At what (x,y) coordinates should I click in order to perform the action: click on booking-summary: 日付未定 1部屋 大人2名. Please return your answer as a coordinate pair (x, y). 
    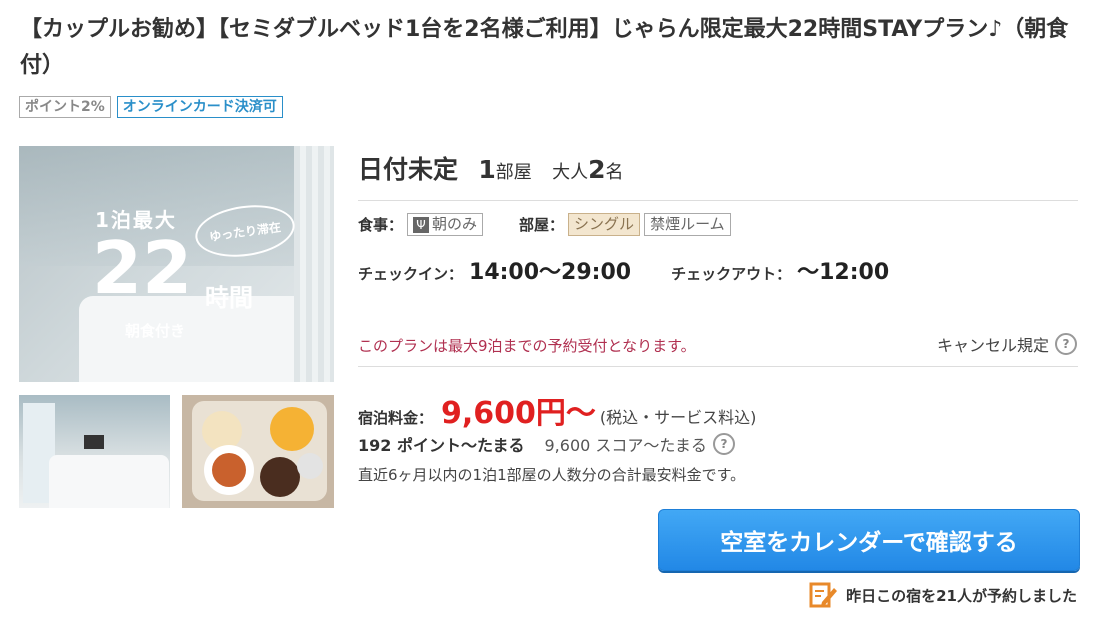
    Looking at the image, I should click on (491, 168).